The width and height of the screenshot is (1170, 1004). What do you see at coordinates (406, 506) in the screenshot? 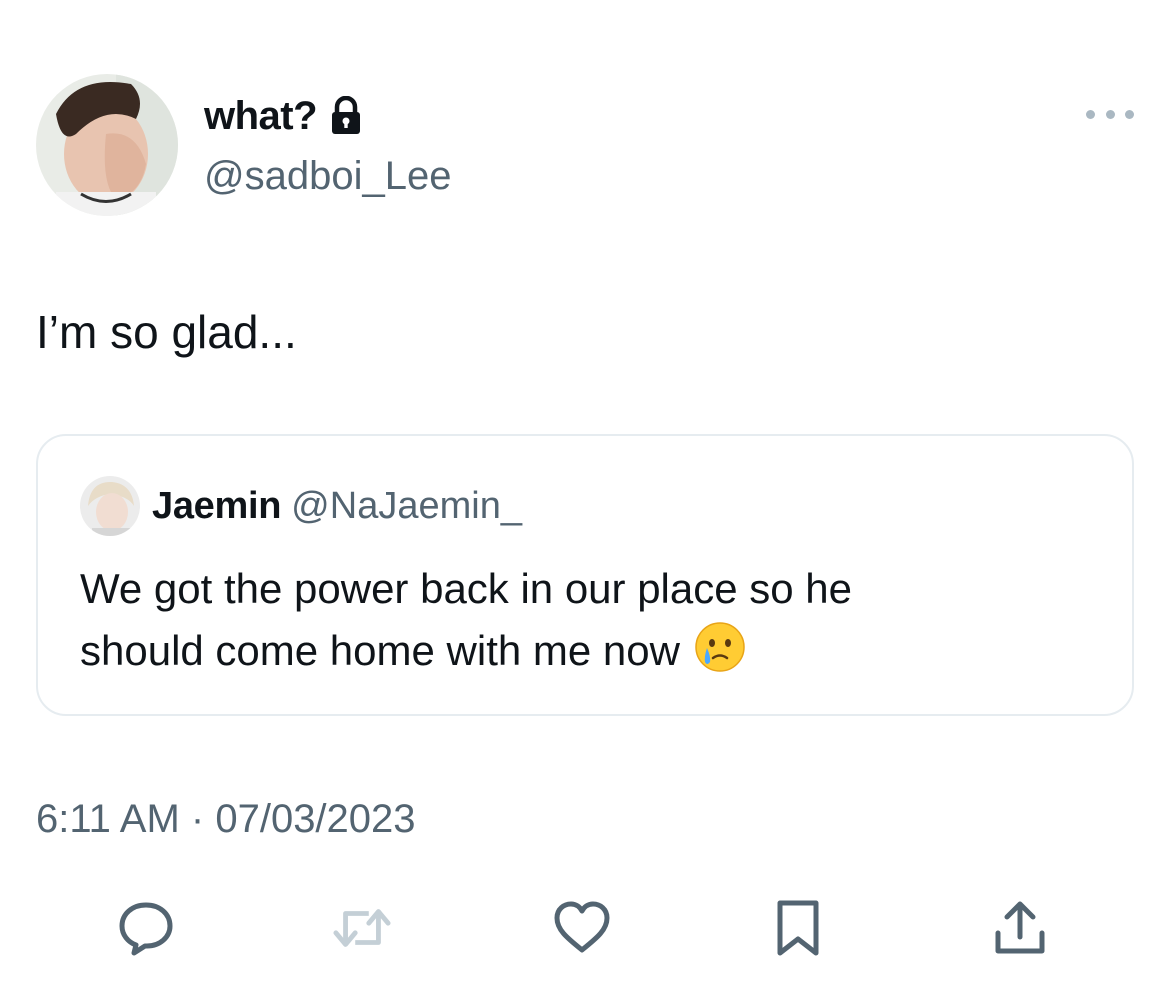
I see `quoted-author-handle: @NaJaemin_` at bounding box center [406, 506].